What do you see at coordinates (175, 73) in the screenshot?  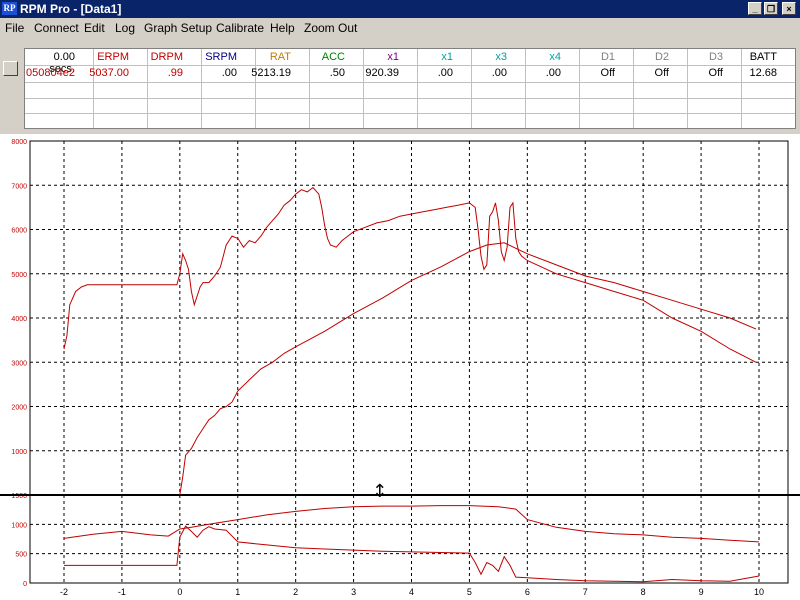 I see `column-value-2: .99` at bounding box center [175, 73].